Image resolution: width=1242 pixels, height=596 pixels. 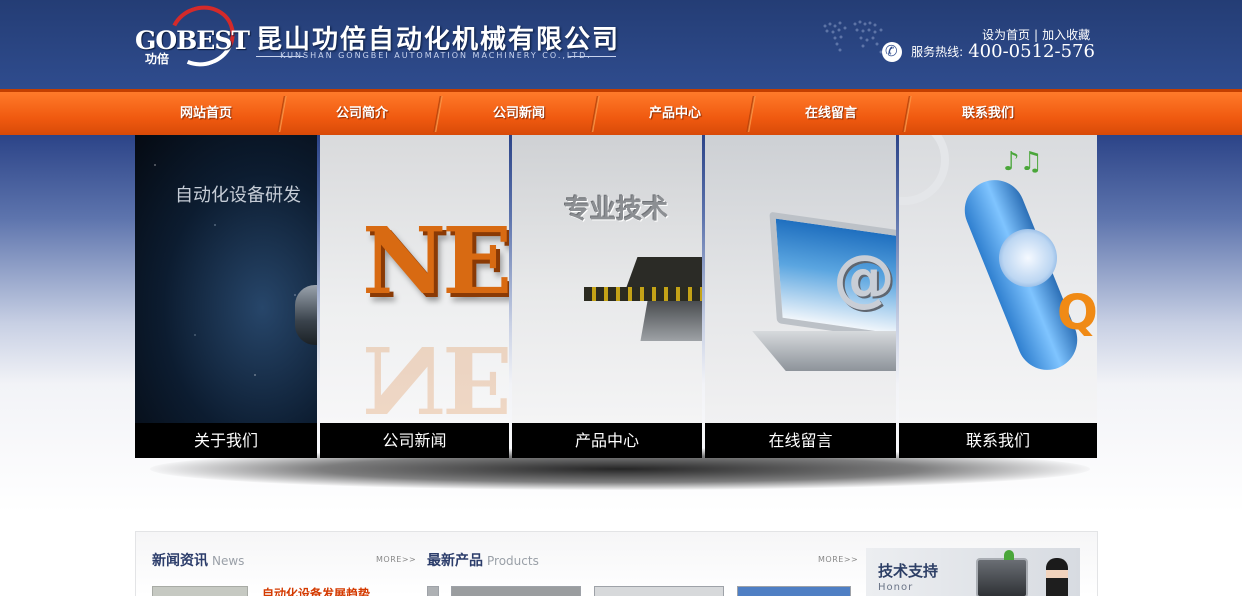 What do you see at coordinates (607, 279) in the screenshot?
I see `panel-image-products: 专业技术` at bounding box center [607, 279].